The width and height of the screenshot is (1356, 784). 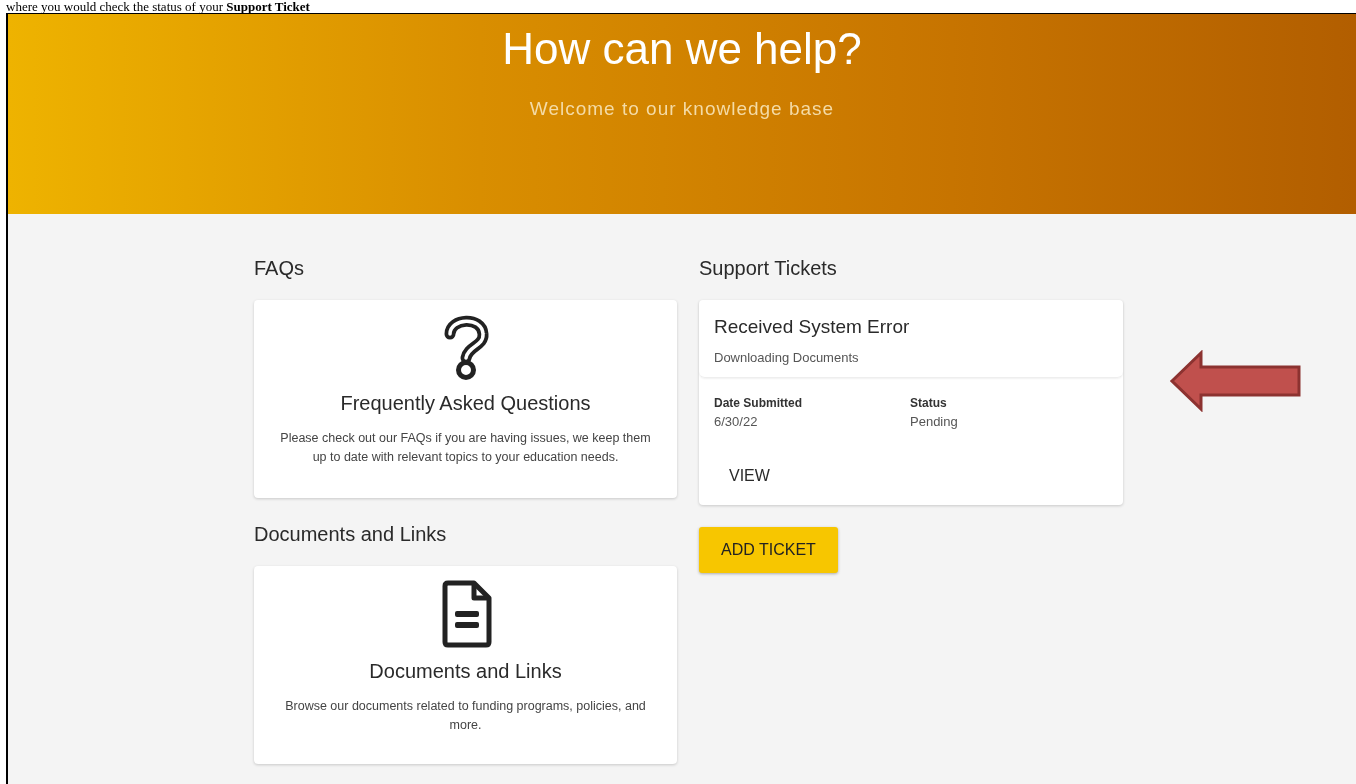 I want to click on hero-title: How can we help?, so click(x=682, y=49).